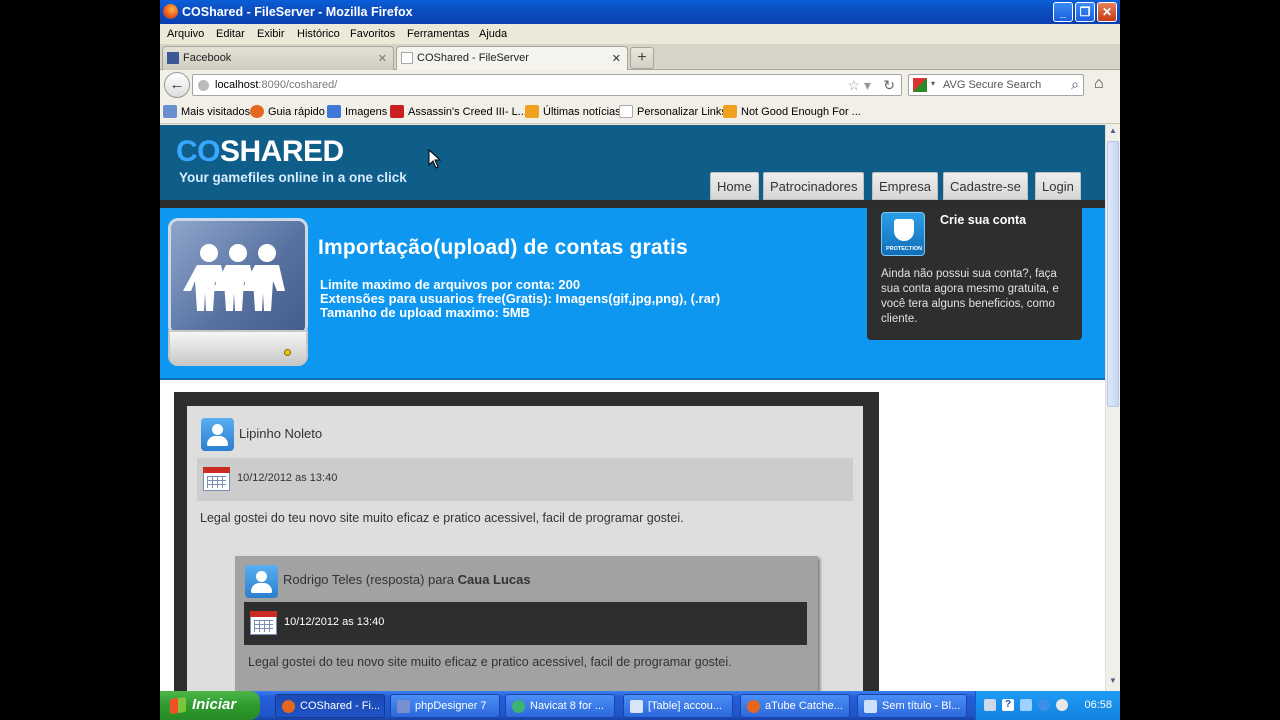  Describe the element at coordinates (1063, 12) in the screenshot. I see `minimize-button: _` at that location.